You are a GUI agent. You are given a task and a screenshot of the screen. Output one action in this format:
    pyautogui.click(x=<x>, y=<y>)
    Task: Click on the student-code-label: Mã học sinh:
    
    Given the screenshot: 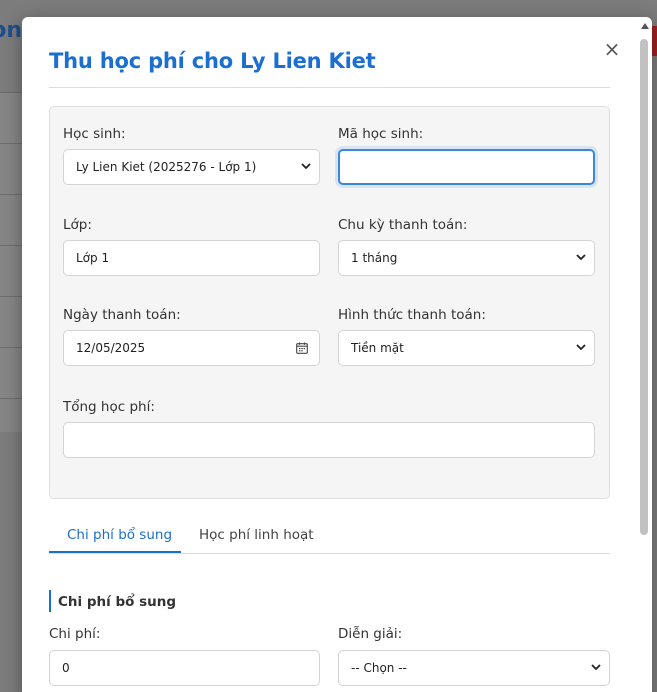 What is the action you would take?
    pyautogui.click(x=381, y=134)
    